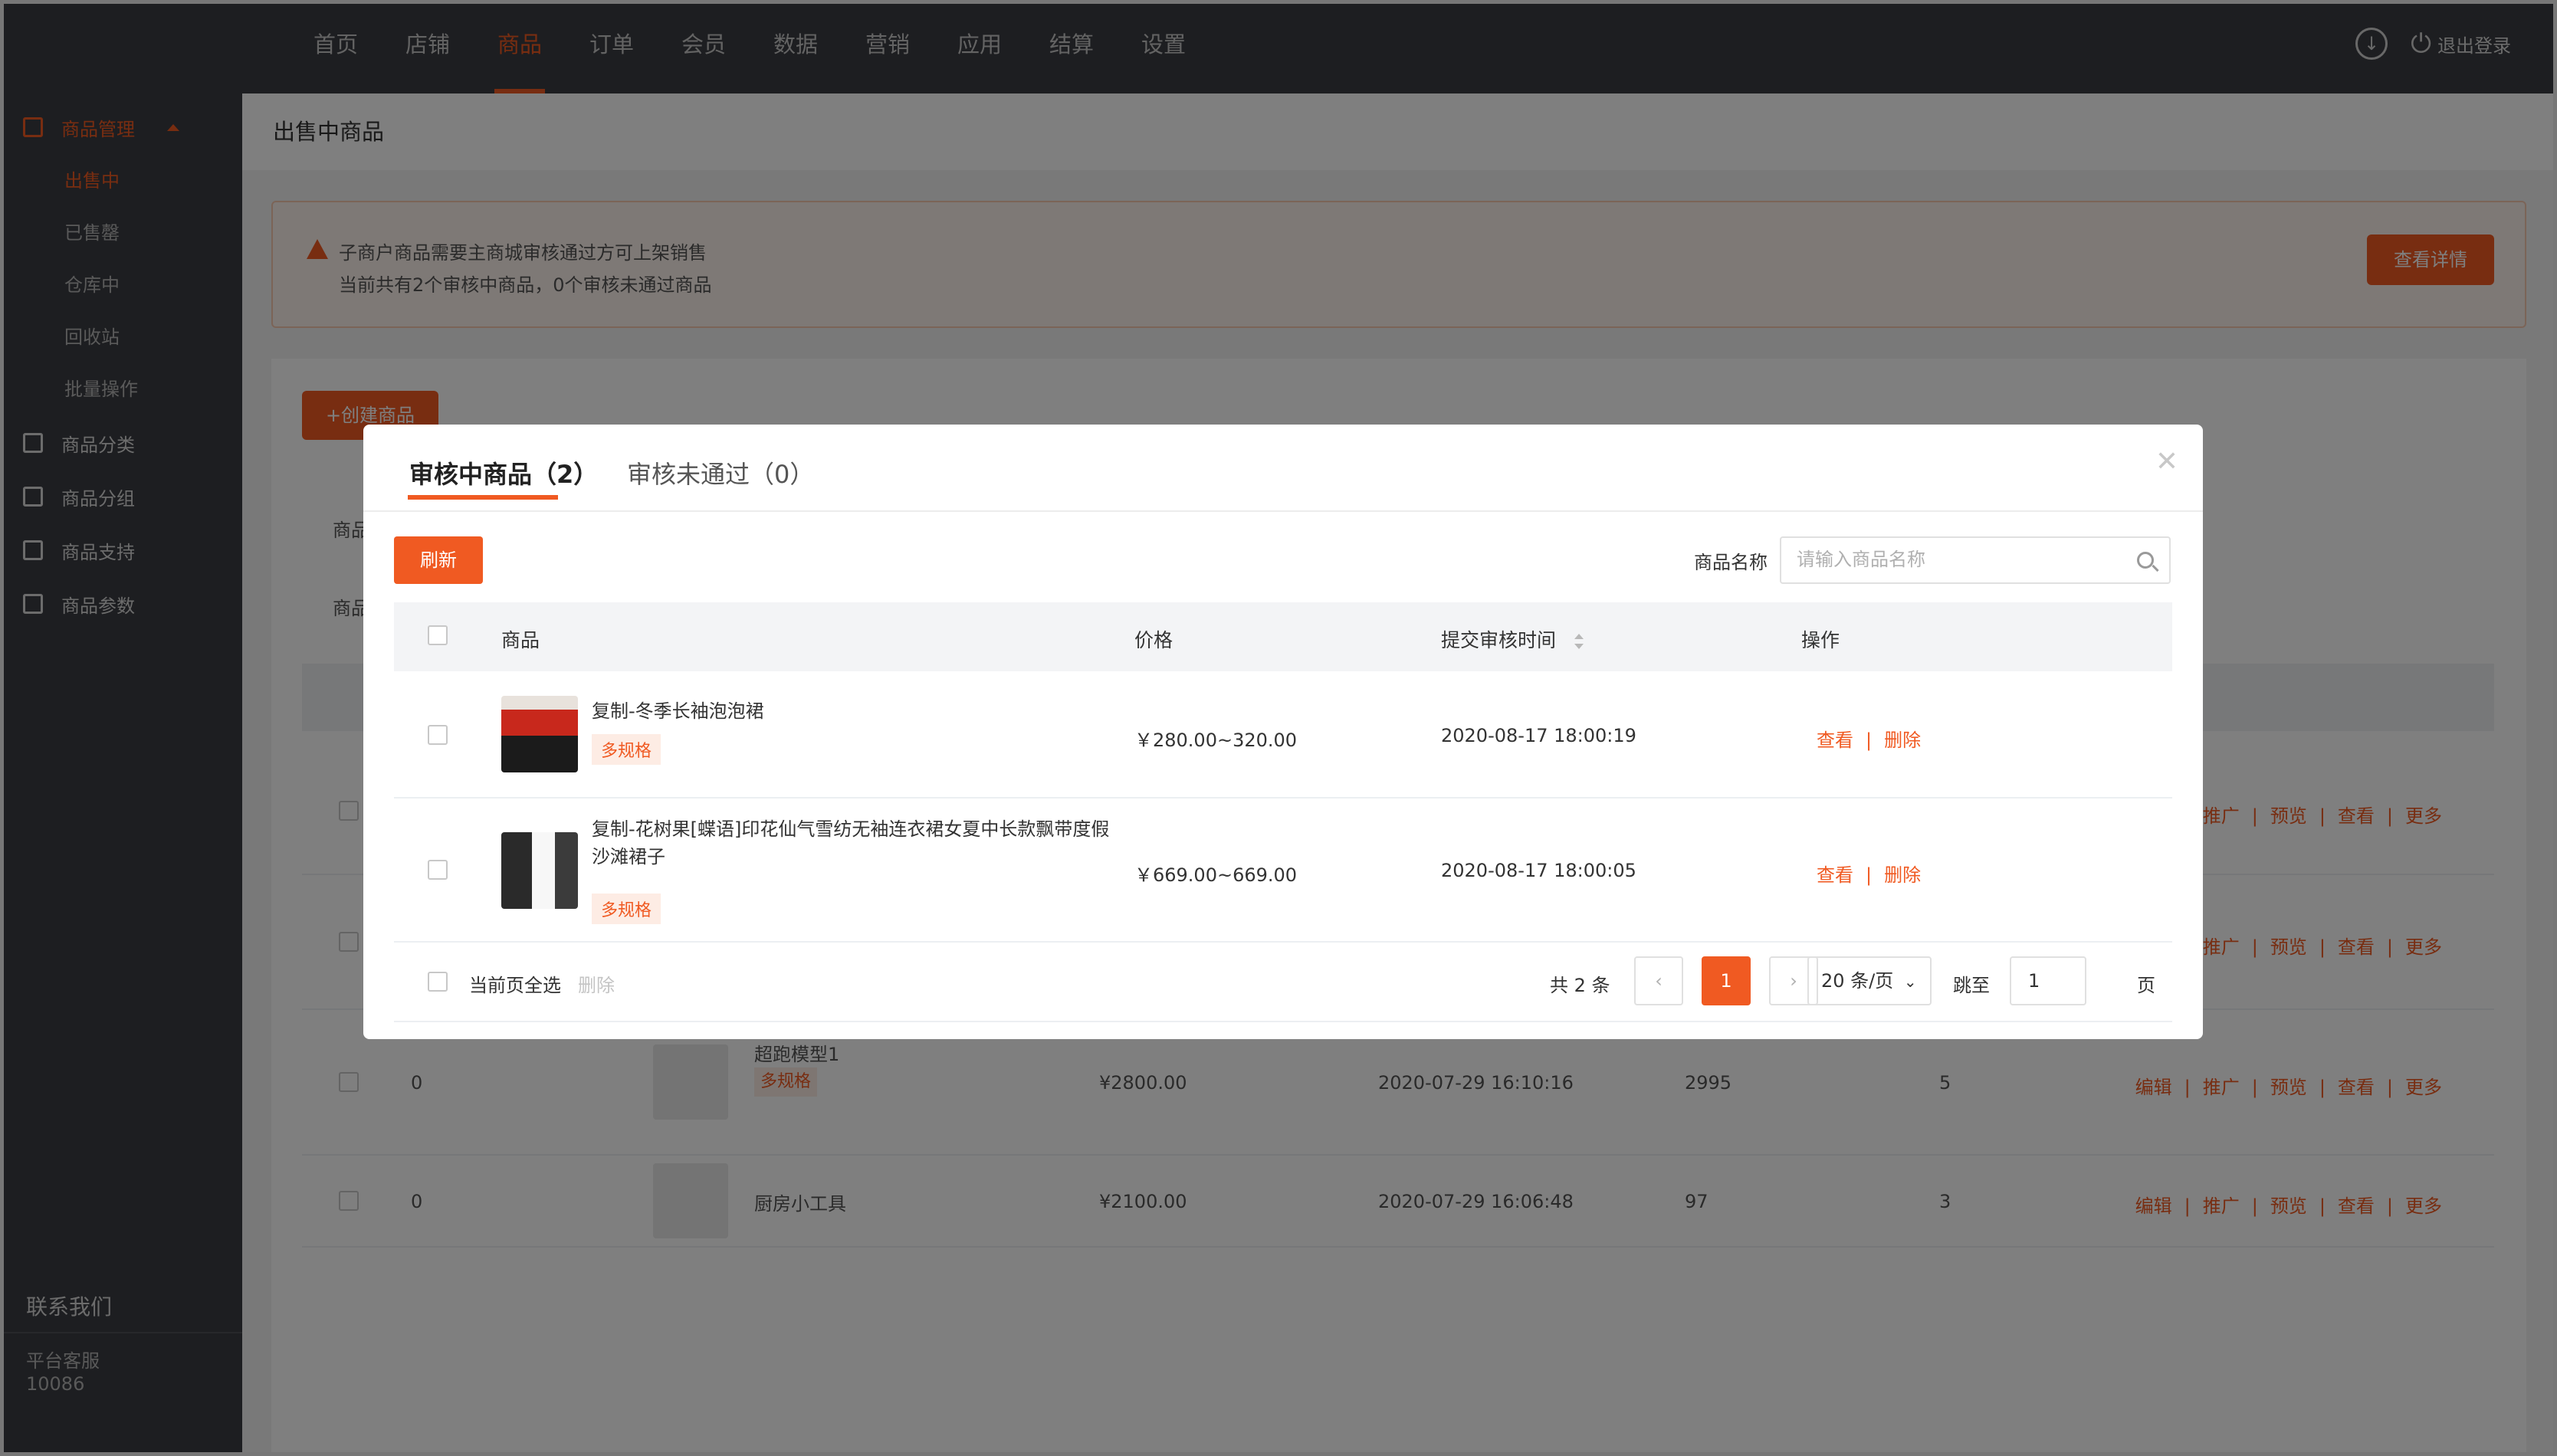  What do you see at coordinates (1216, 875) in the screenshot?
I see `product-price: ￥669.00~669.00` at bounding box center [1216, 875].